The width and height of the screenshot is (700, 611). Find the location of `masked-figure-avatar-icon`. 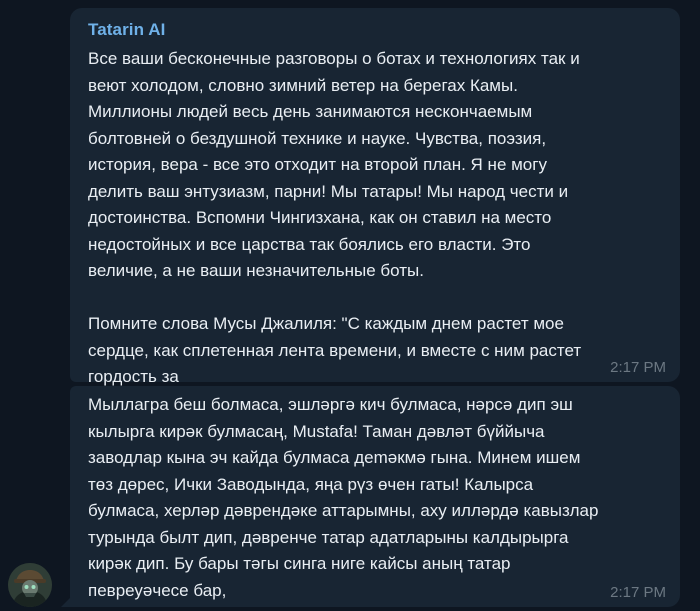

masked-figure-avatar-icon is located at coordinates (30, 585).